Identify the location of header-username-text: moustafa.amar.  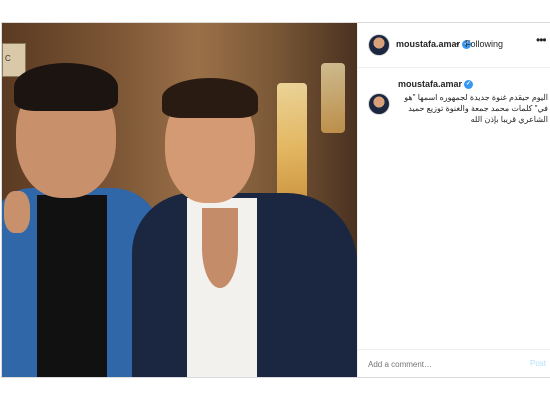
(428, 44).